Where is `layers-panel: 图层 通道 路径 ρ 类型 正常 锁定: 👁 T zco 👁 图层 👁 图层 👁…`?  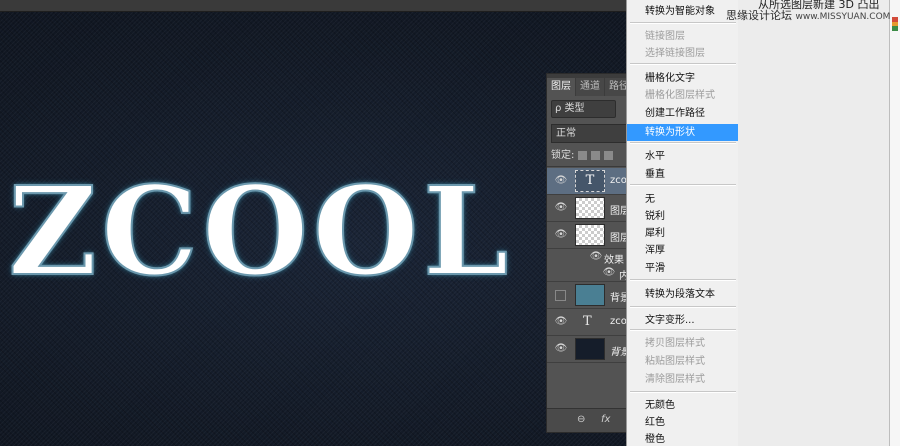 layers-panel: 图层 通道 路径 ρ 类型 正常 锁定: 👁 T zco 👁 图层 👁 图层 👁… is located at coordinates (589, 253).